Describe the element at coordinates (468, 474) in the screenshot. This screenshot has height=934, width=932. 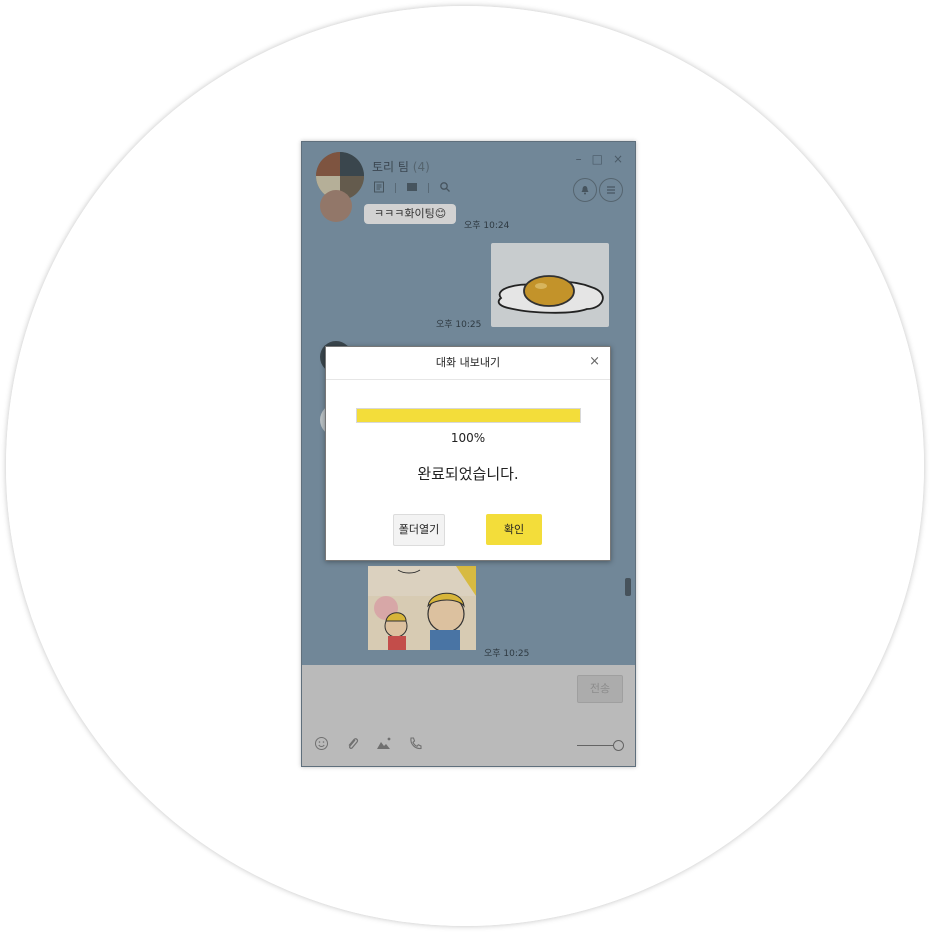
I see `completion-message: 완료되었습니다.` at that location.